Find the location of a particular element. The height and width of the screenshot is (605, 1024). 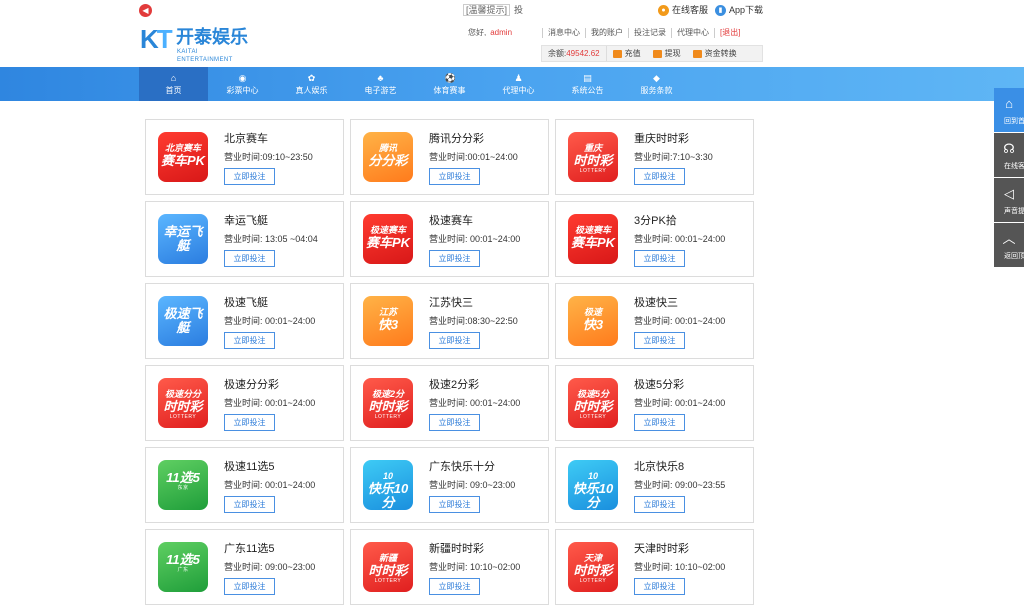

game-logo-icon: 新疆 时时彩 LOTTERY is located at coordinates (388, 567).